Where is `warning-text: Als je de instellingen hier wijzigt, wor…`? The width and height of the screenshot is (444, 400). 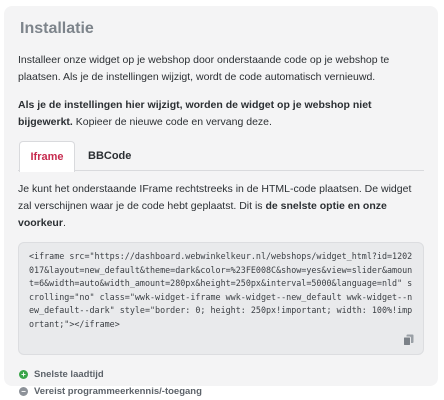
warning-text: Als je de instellingen hier wijzigt, wor… is located at coordinates (221, 114).